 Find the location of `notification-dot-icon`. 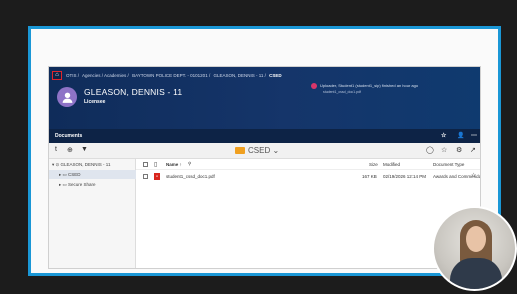

notification-dot-icon is located at coordinates (314, 86).